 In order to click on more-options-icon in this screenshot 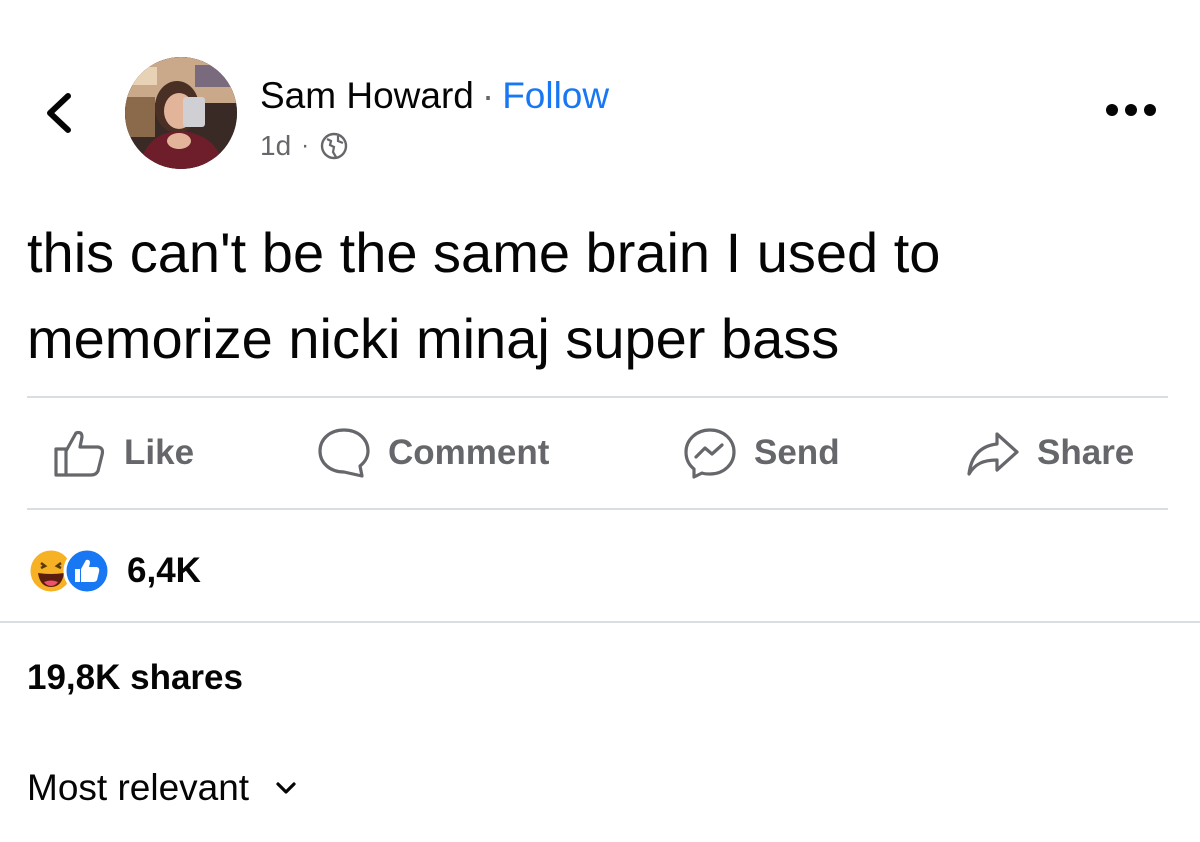, I will do `click(1131, 110)`.